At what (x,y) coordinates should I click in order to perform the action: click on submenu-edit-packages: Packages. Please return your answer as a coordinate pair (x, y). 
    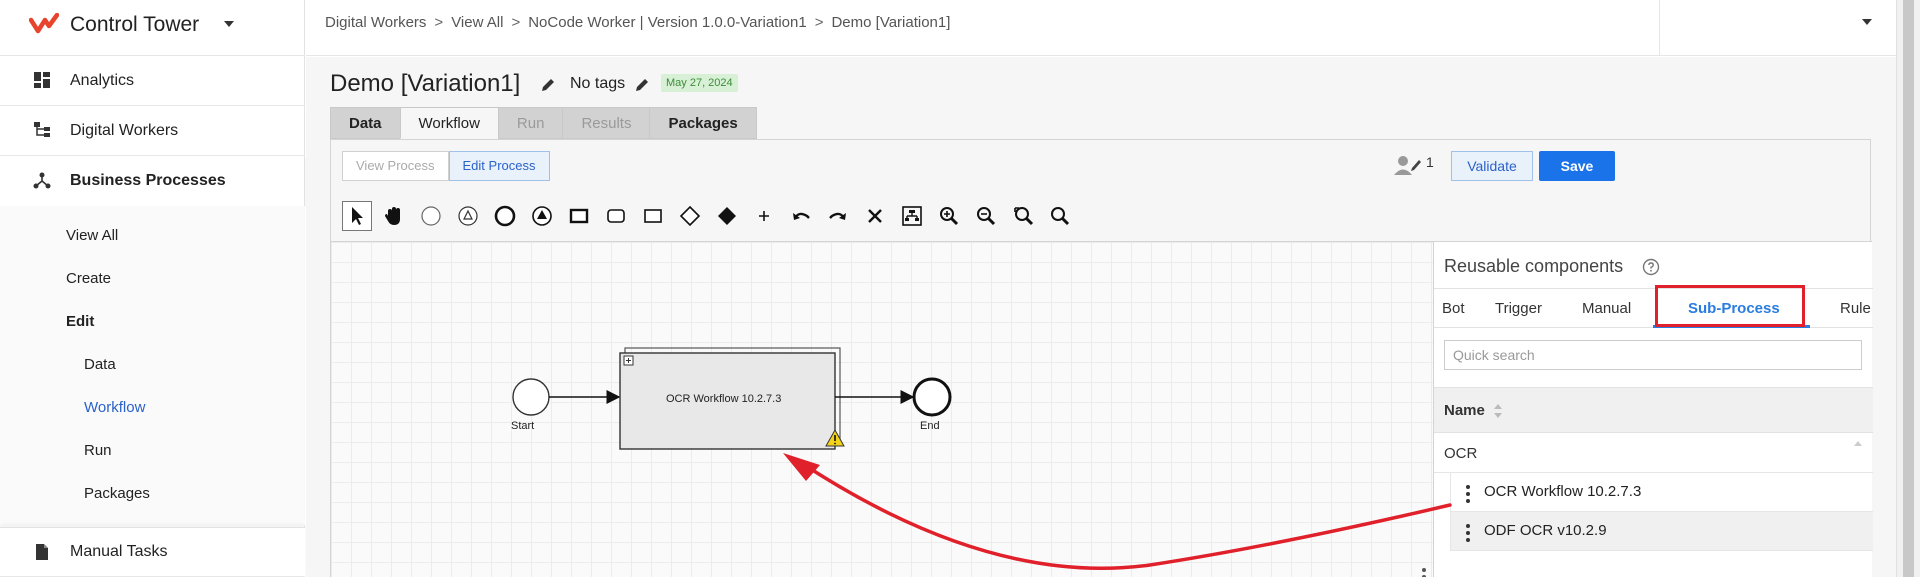
    Looking at the image, I should click on (117, 493).